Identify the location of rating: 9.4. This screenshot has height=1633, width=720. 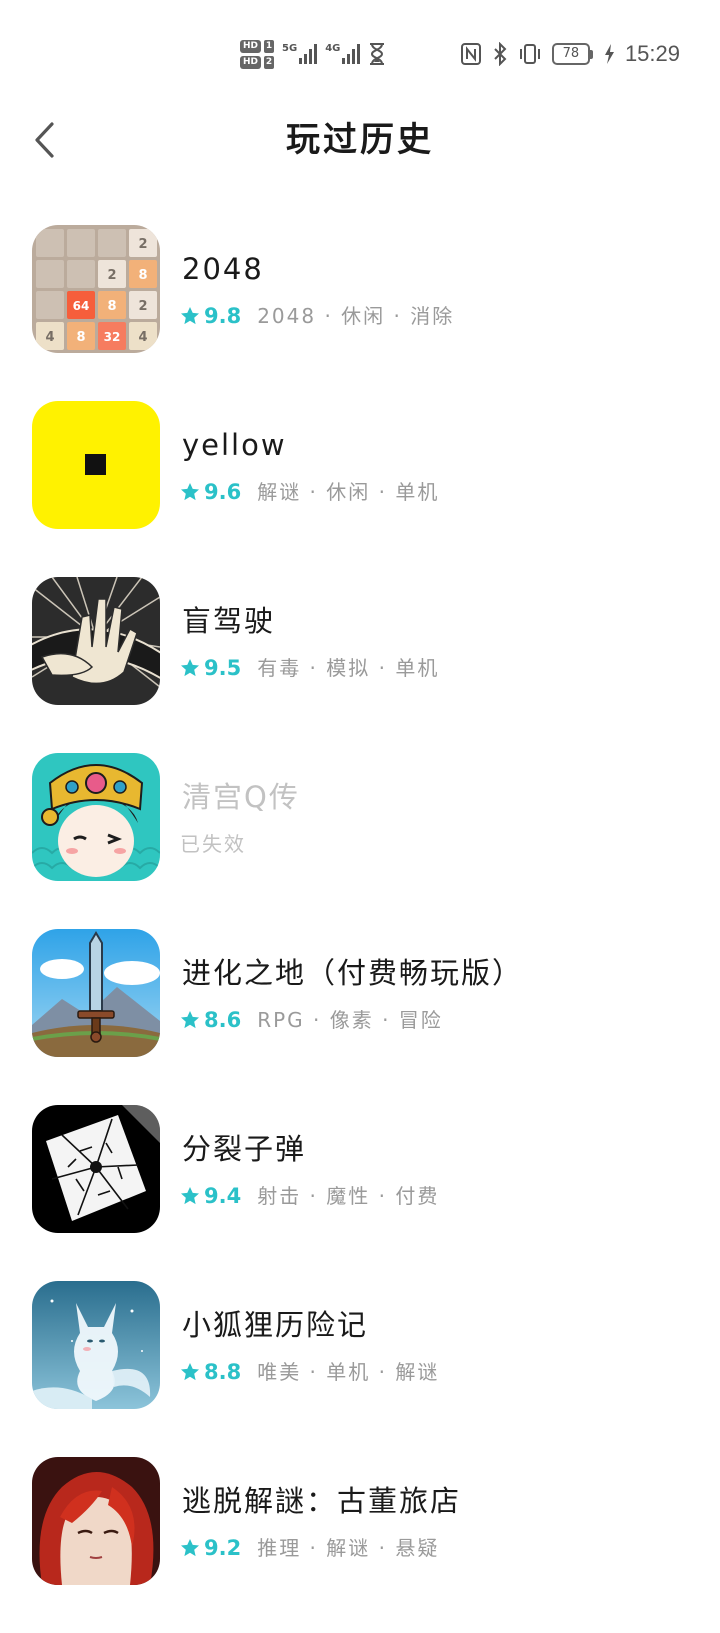
(223, 1196).